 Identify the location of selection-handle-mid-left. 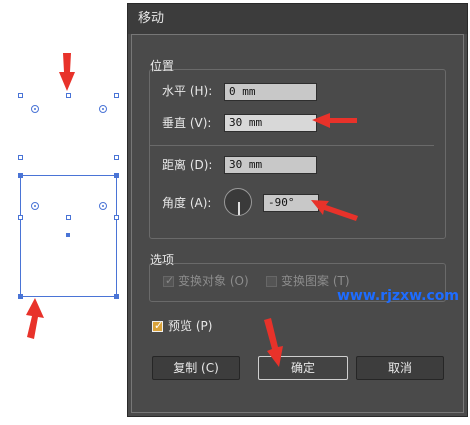
(20, 217).